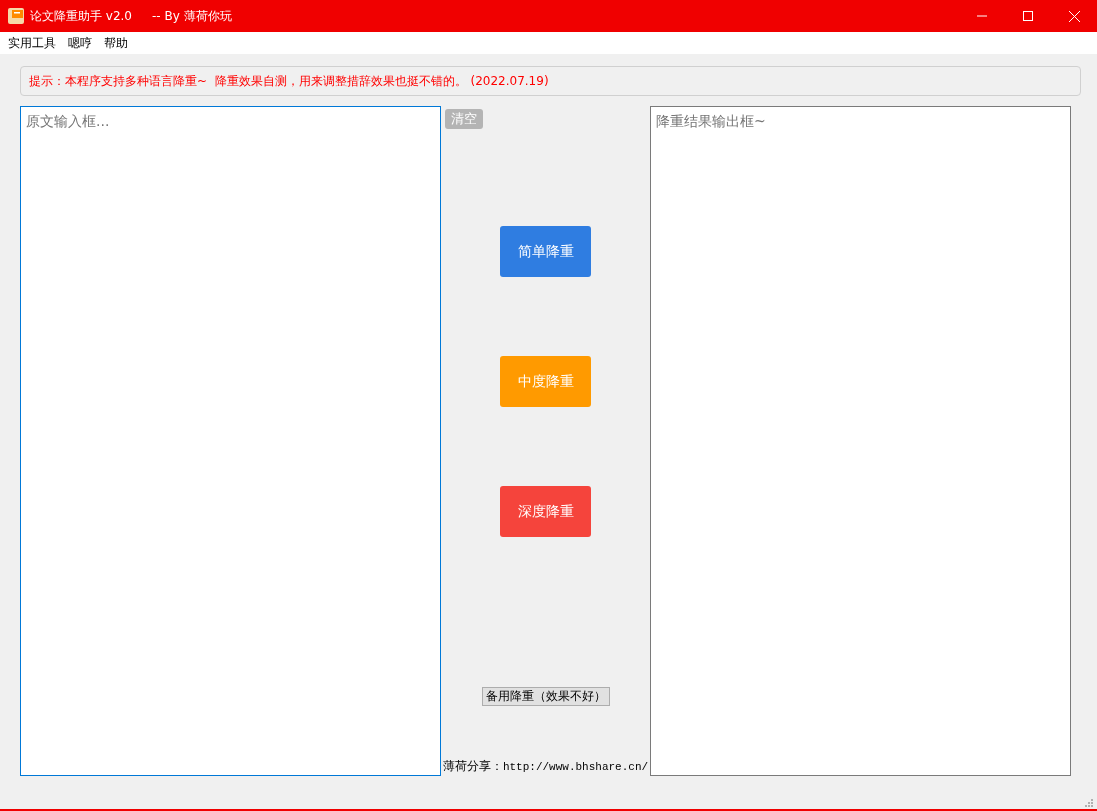  What do you see at coordinates (80, 43) in the screenshot?
I see `menu-item: 嗯哼` at bounding box center [80, 43].